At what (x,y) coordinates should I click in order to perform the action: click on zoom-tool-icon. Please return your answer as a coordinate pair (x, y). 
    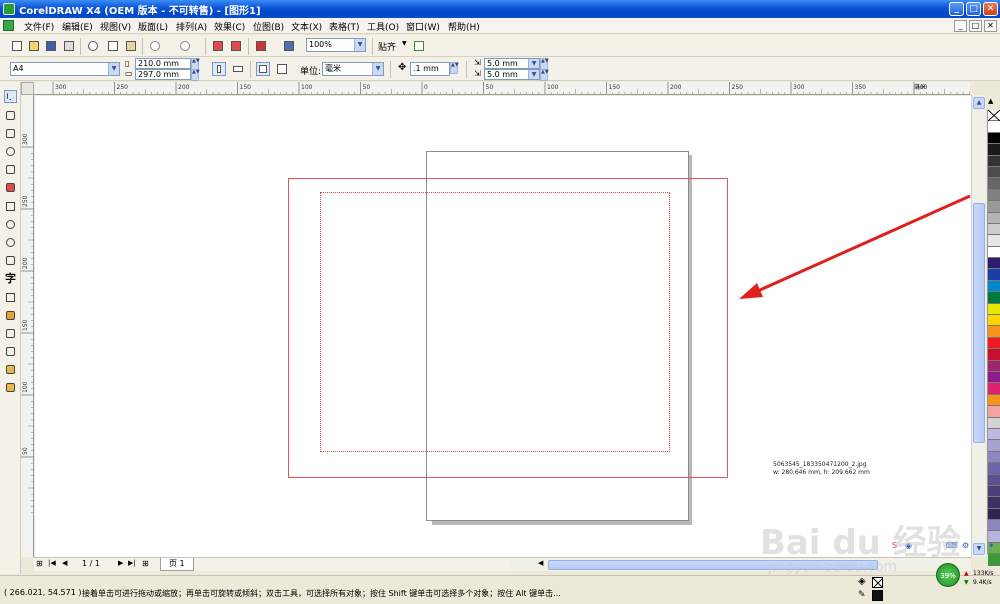
    Looking at the image, I should click on (10, 151).